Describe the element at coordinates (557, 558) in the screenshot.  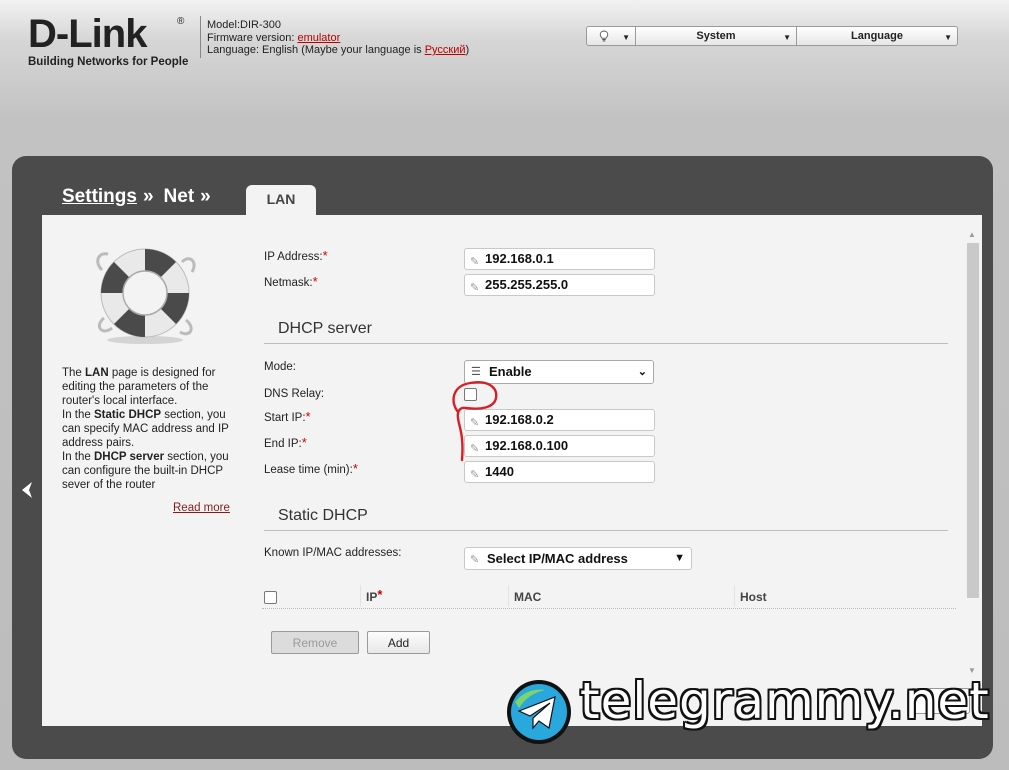
I see `known-ip-mac-value: Select IP/MAC address` at that location.